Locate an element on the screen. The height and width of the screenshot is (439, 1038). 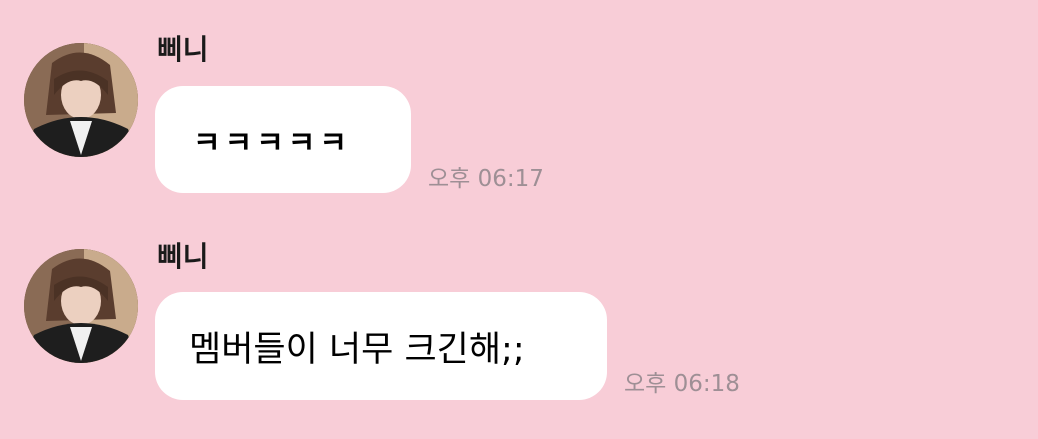
message-text: ㅋㅋㅋㅋㅋ is located at coordinates (272, 143).